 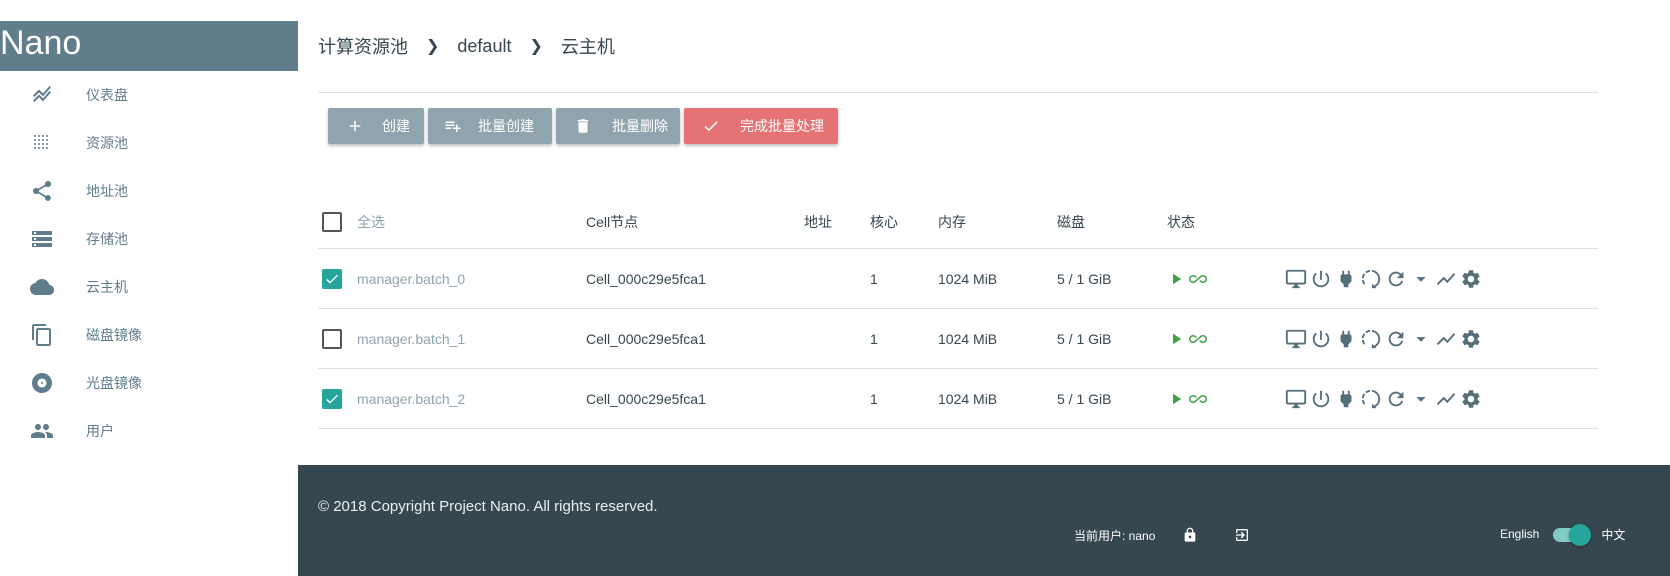 What do you see at coordinates (411, 278) in the screenshot?
I see `instance-name: manager.batch_0` at bounding box center [411, 278].